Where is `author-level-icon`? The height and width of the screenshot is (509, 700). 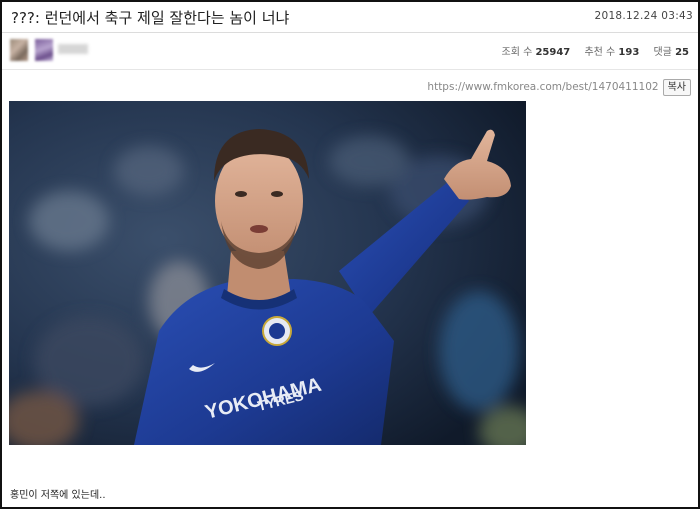 author-level-icon is located at coordinates (44, 50).